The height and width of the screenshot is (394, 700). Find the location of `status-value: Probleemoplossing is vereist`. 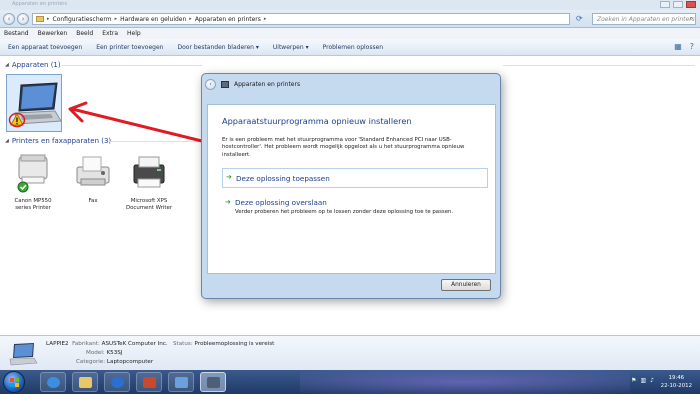

status-value: Probleemoplossing is vereist is located at coordinates (234, 344).